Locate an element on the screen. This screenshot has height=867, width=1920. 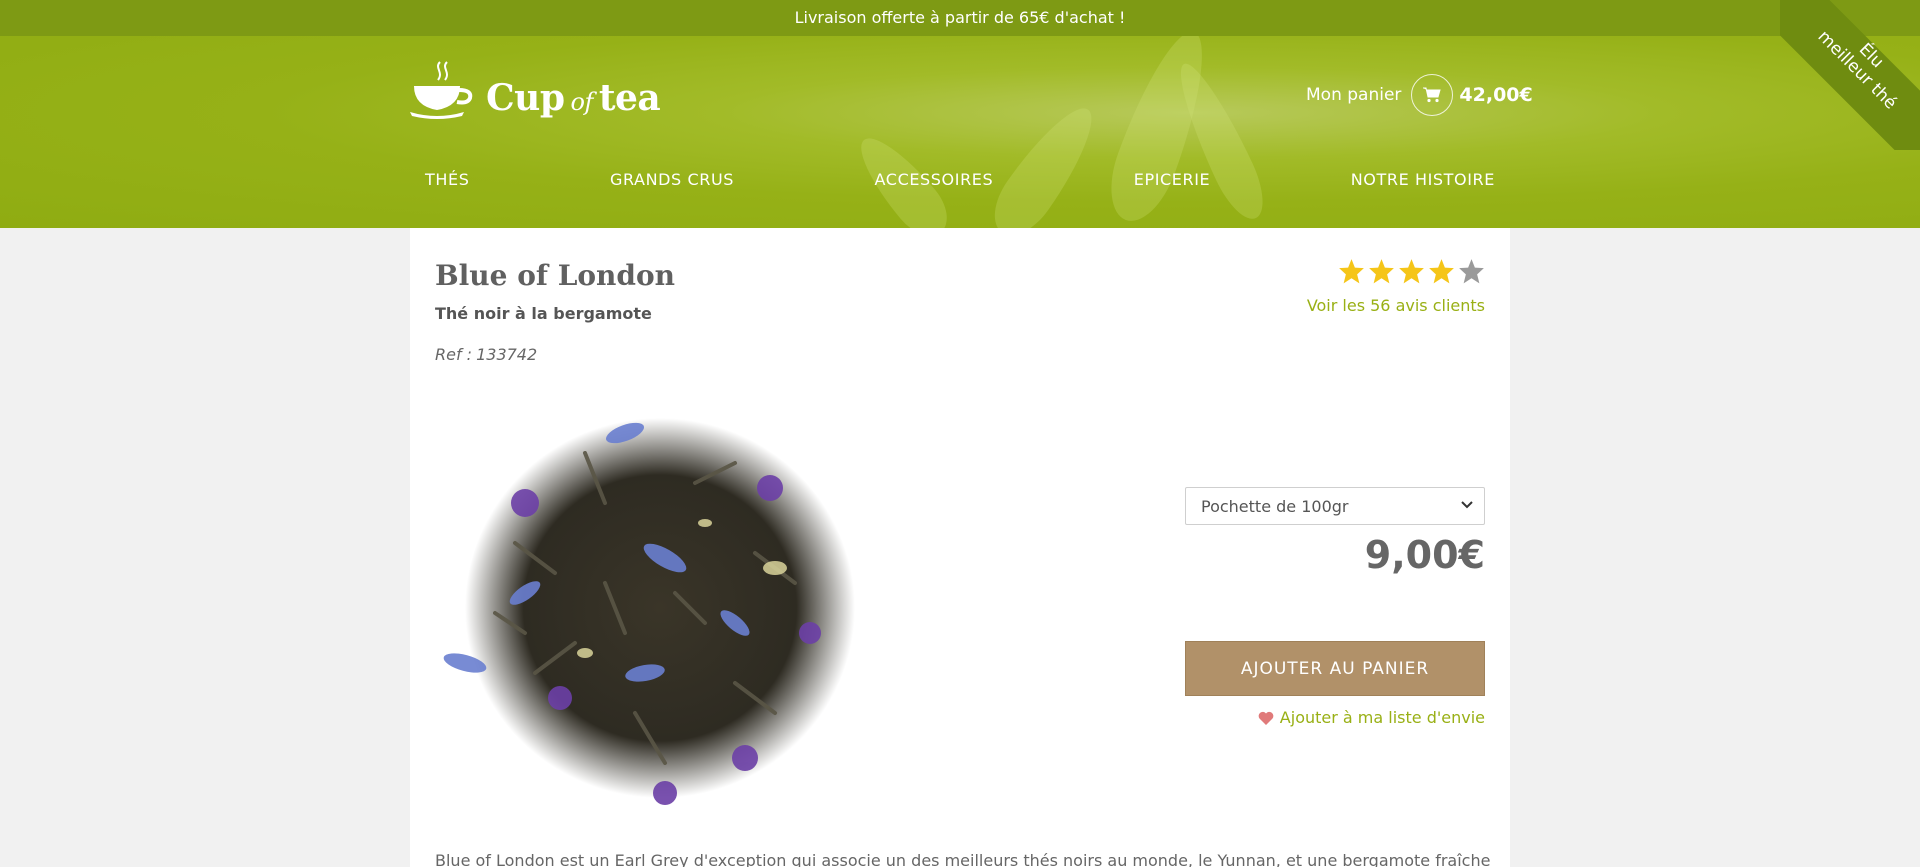
brand-cup: Cup is located at coordinates (525, 98).